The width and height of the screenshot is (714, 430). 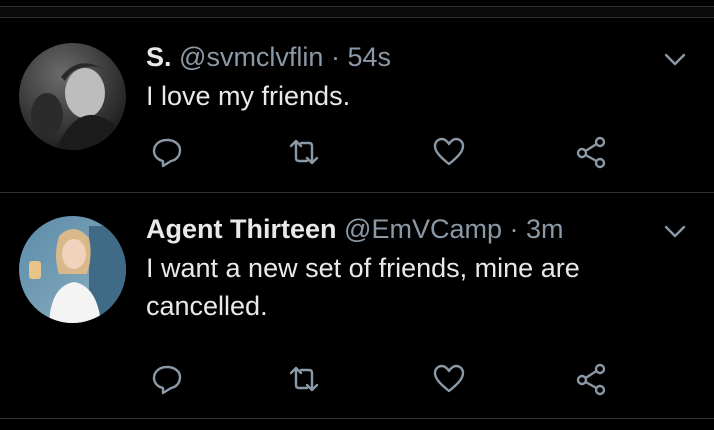 I want to click on tweet-header: S. @svmclvflin · 54s, so click(x=268, y=57).